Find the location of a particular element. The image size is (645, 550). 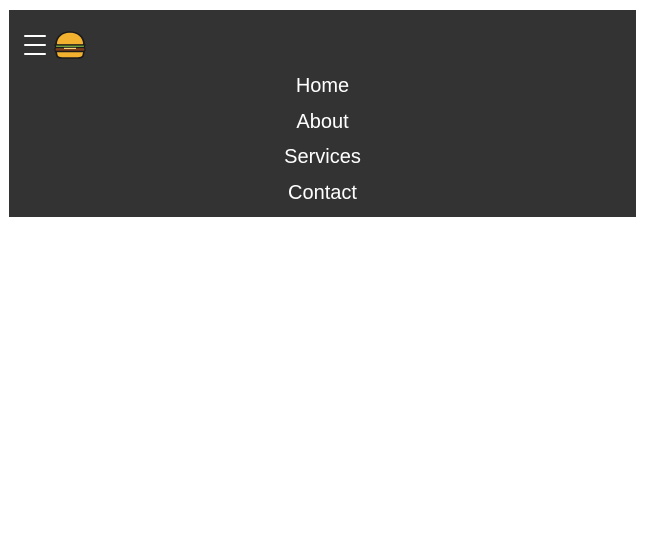

nav-item-contact: Contact is located at coordinates (322, 195).